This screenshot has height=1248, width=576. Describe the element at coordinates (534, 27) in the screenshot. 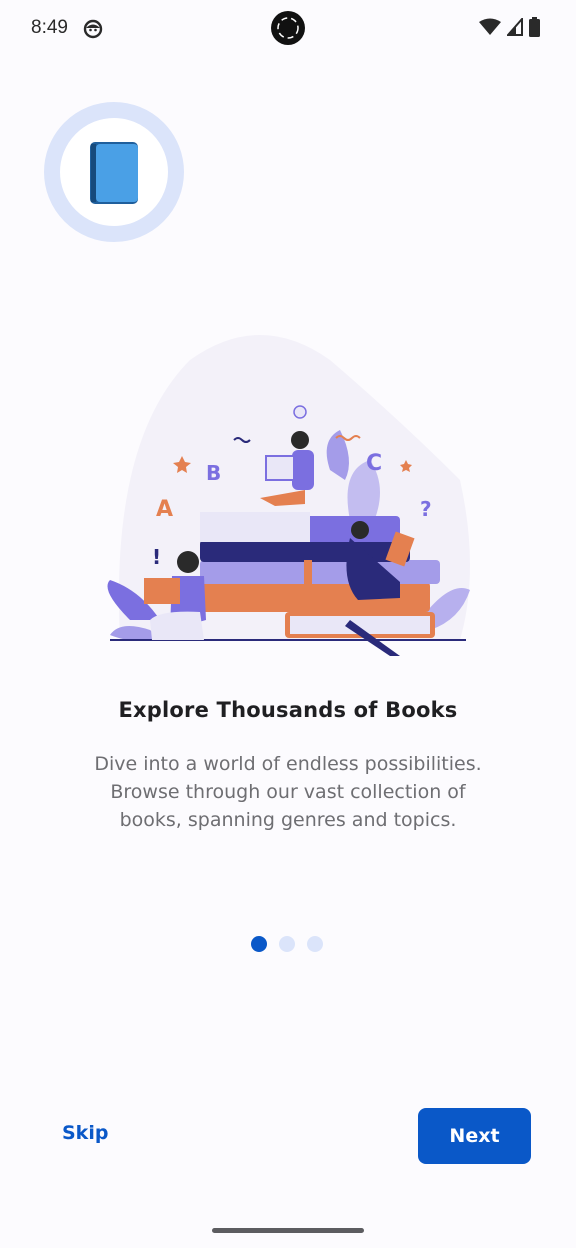

I see `battery-icon` at that location.